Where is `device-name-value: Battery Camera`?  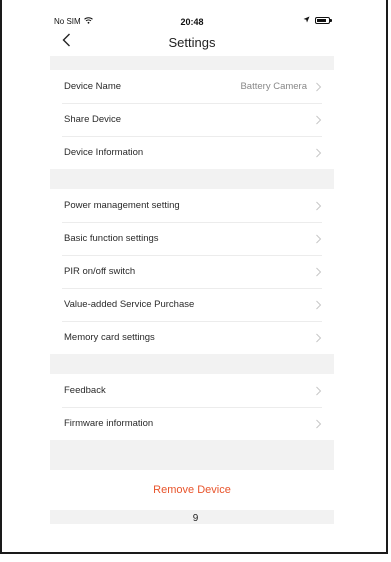
device-name-value: Battery Camera is located at coordinates (273, 86).